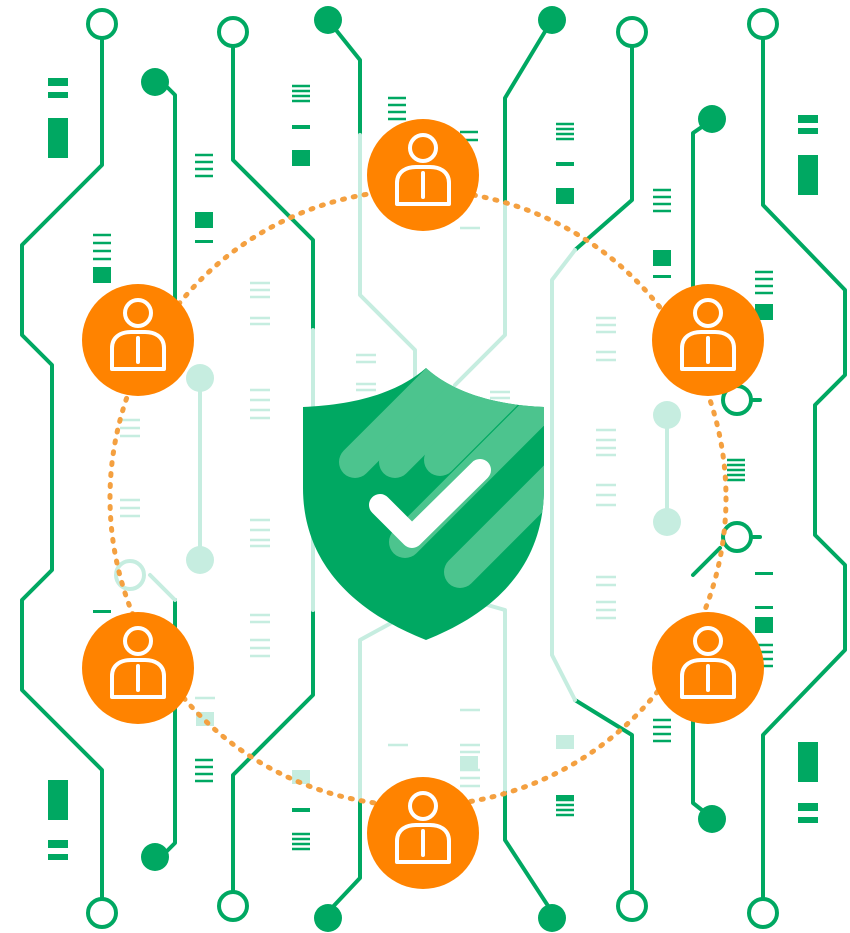  I want to click on faded-chip-blocks, so click(385, 748).